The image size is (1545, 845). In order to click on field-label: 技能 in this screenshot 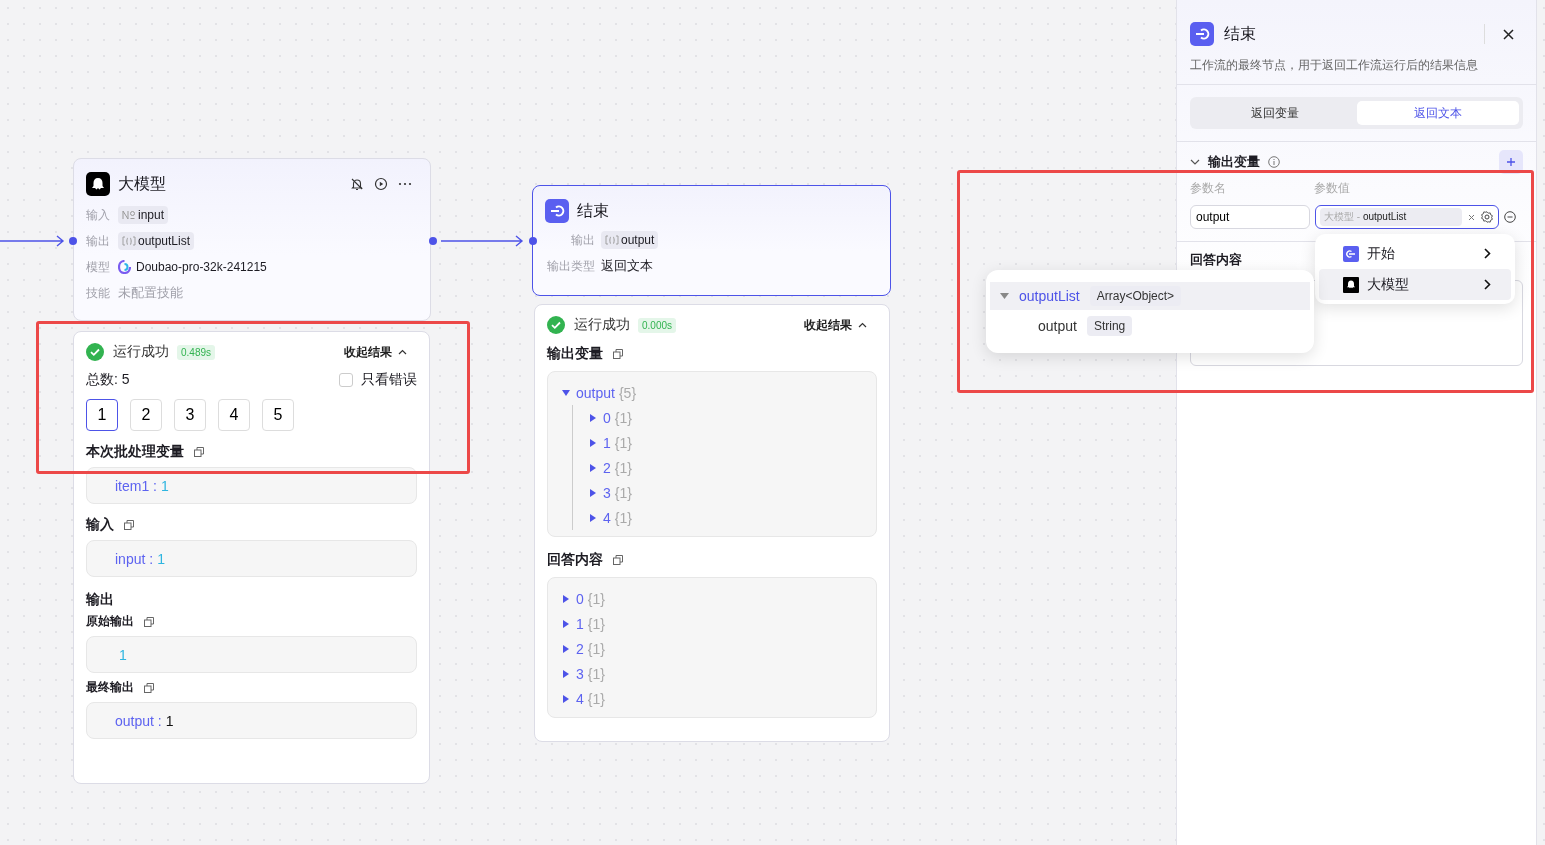, I will do `click(98, 293)`.